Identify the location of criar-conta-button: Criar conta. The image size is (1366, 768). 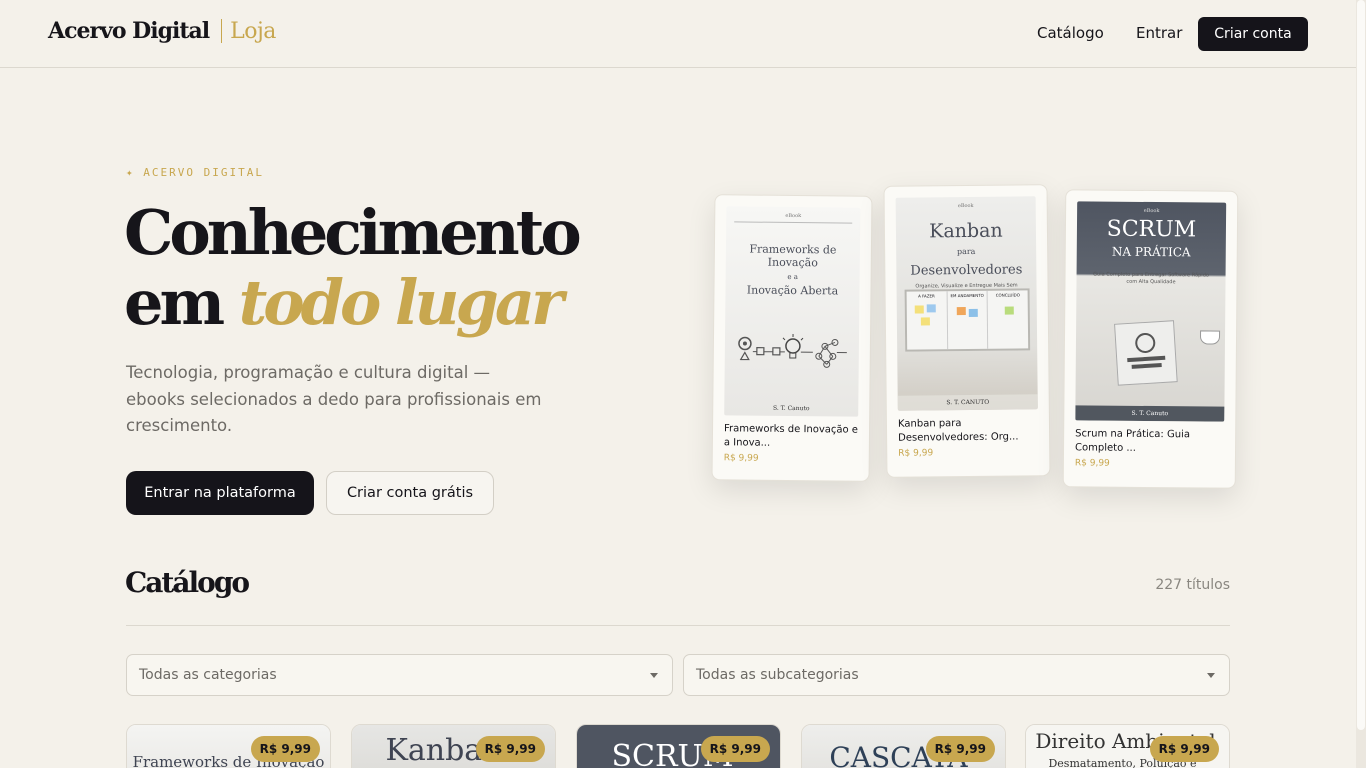
(1253, 34).